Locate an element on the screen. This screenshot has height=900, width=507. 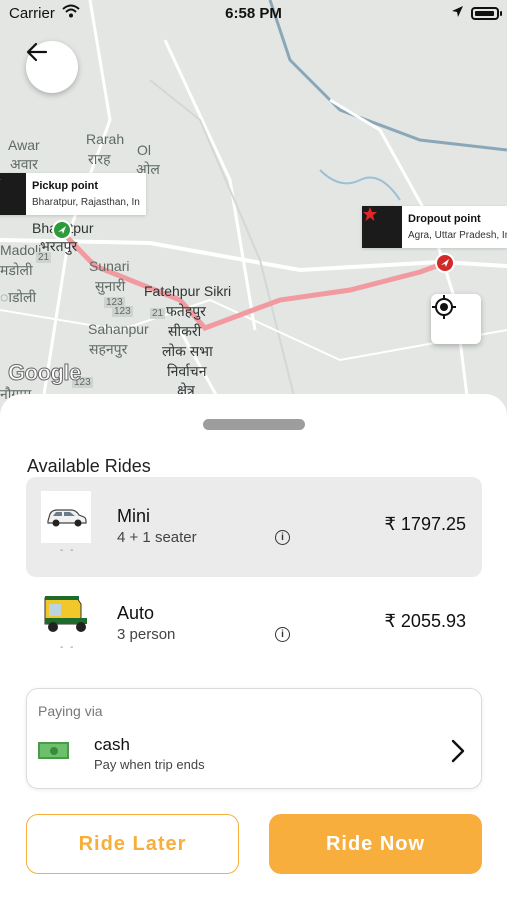
status-bar: Carrier 6:58 PM is located at coordinates (253, 14).